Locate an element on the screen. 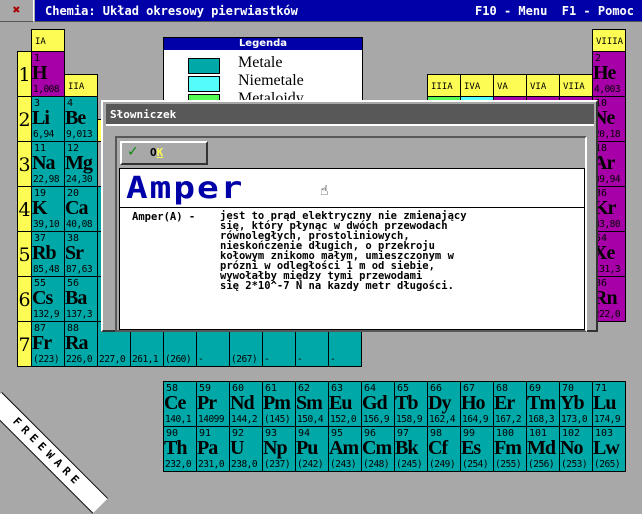 This screenshot has height=514, width=642. atomic-mass: (253) is located at coordinates (574, 464).